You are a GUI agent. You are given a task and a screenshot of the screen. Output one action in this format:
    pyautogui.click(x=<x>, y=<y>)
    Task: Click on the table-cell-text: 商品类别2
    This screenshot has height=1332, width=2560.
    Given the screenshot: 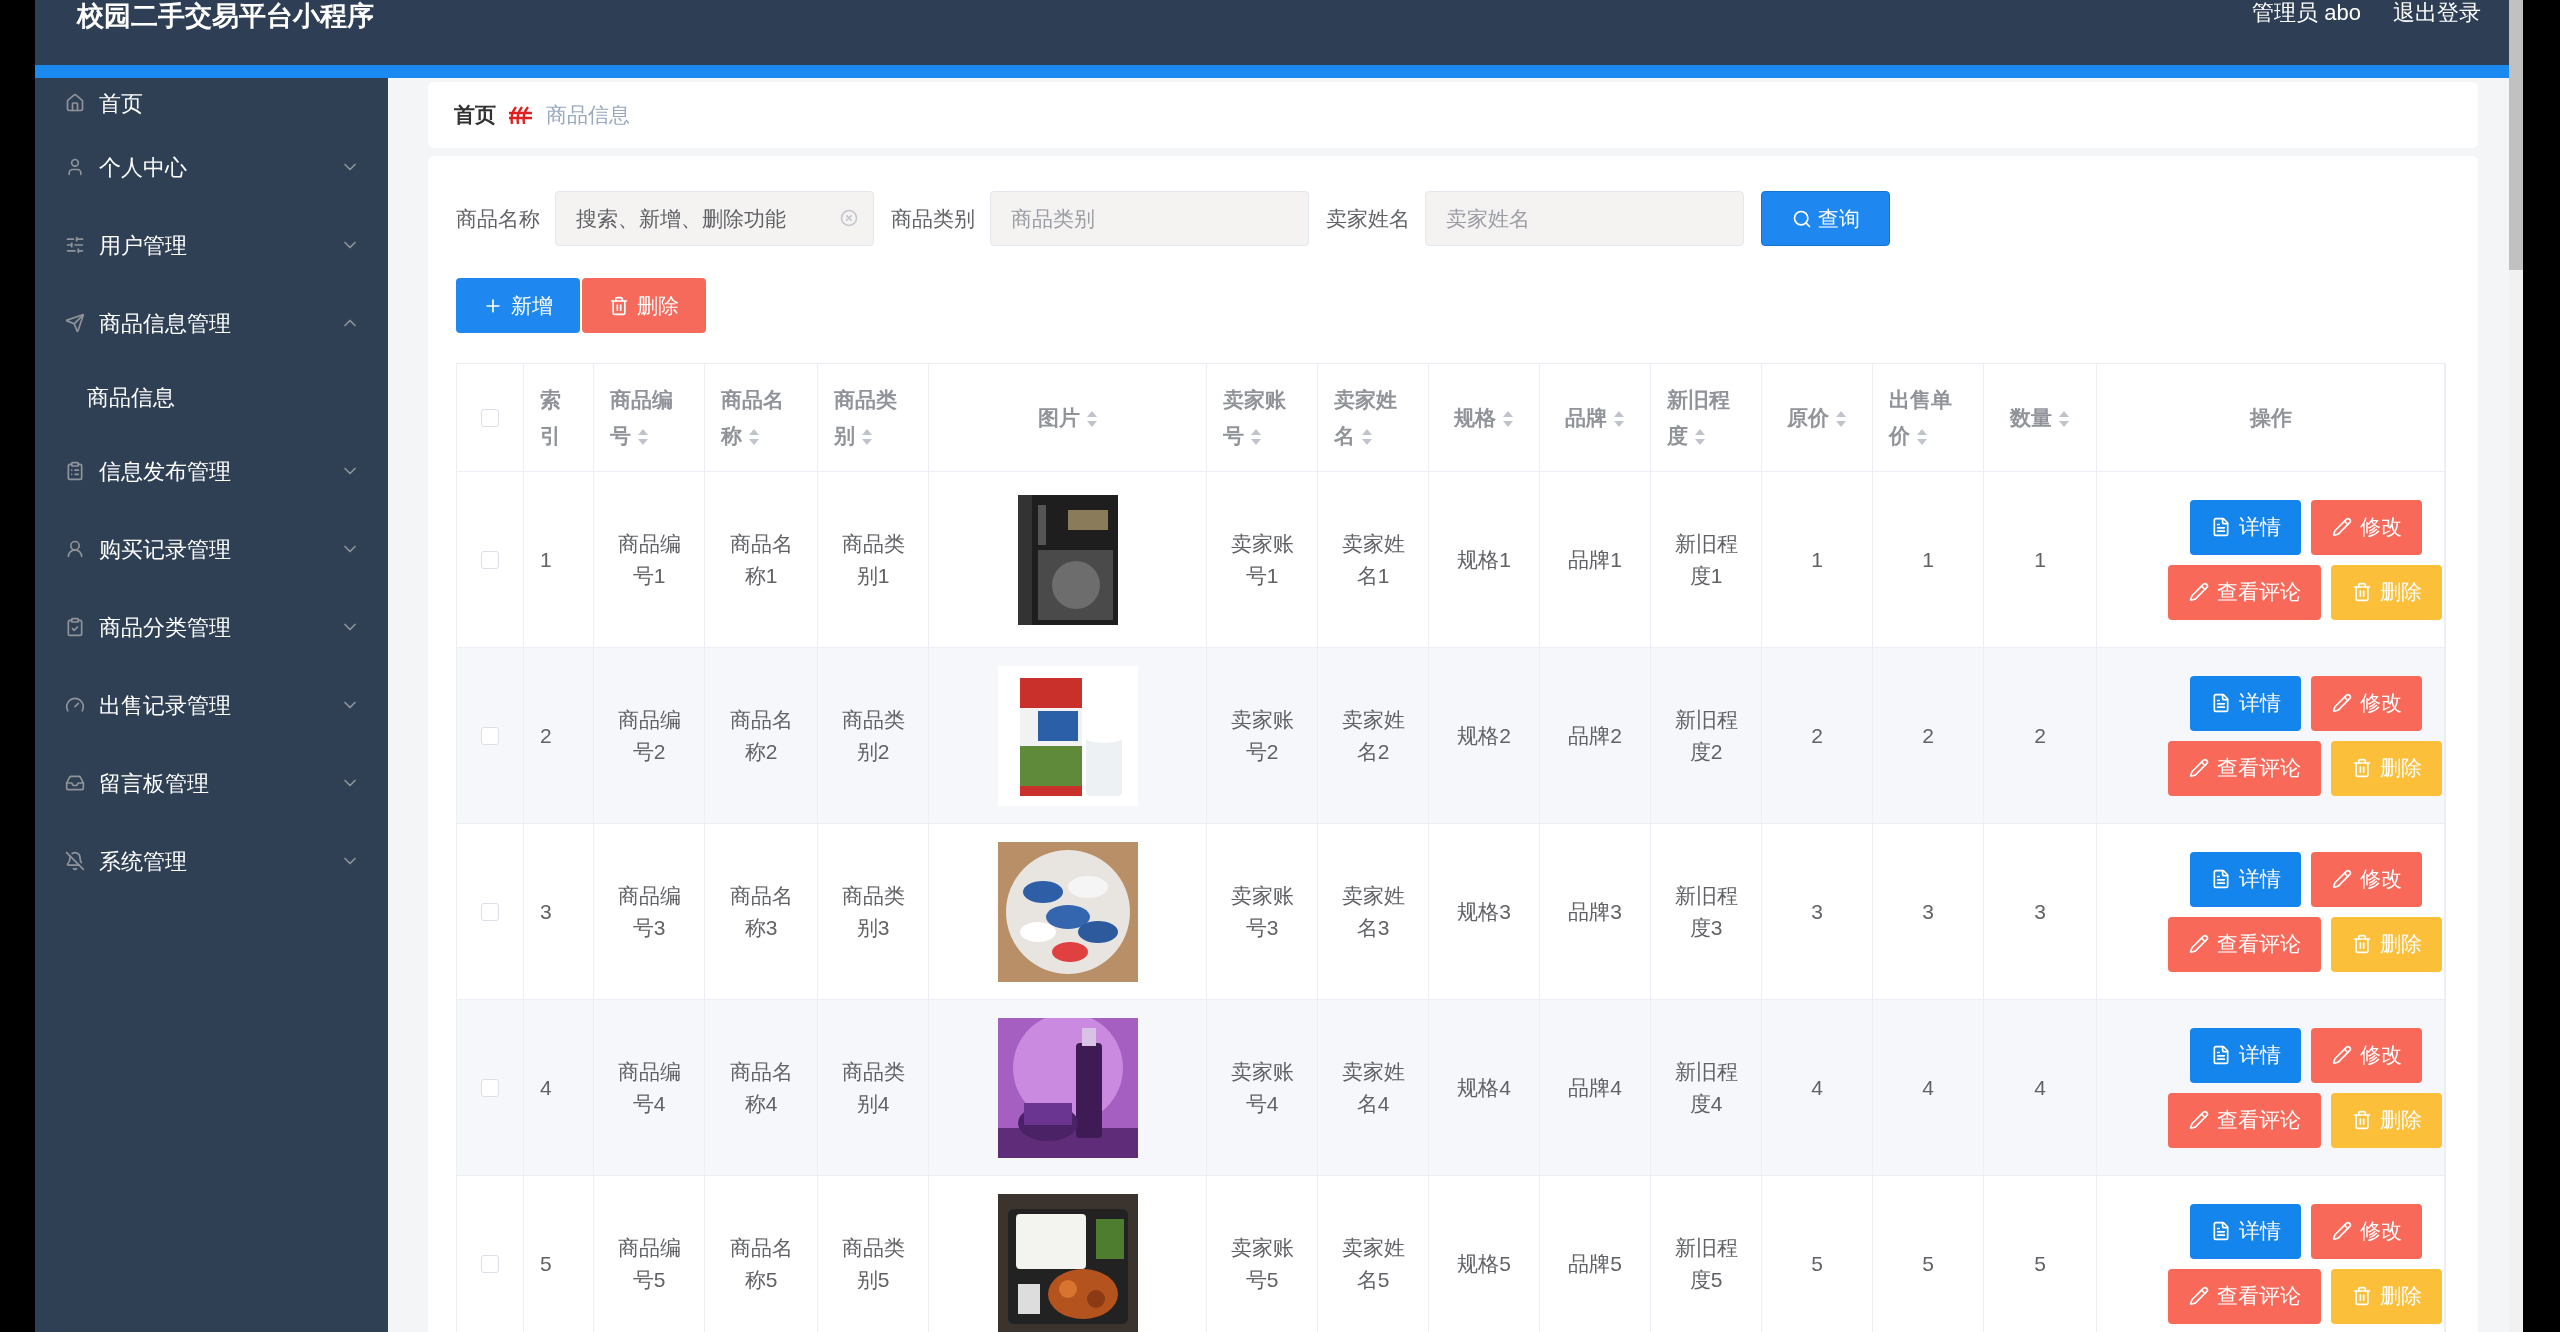 What is the action you would take?
    pyautogui.click(x=873, y=735)
    